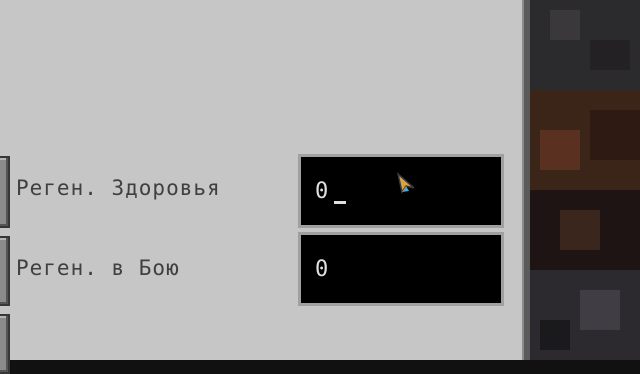  What do you see at coordinates (322, 269) in the screenshot?
I see `combat-regen-value: 0` at bounding box center [322, 269].